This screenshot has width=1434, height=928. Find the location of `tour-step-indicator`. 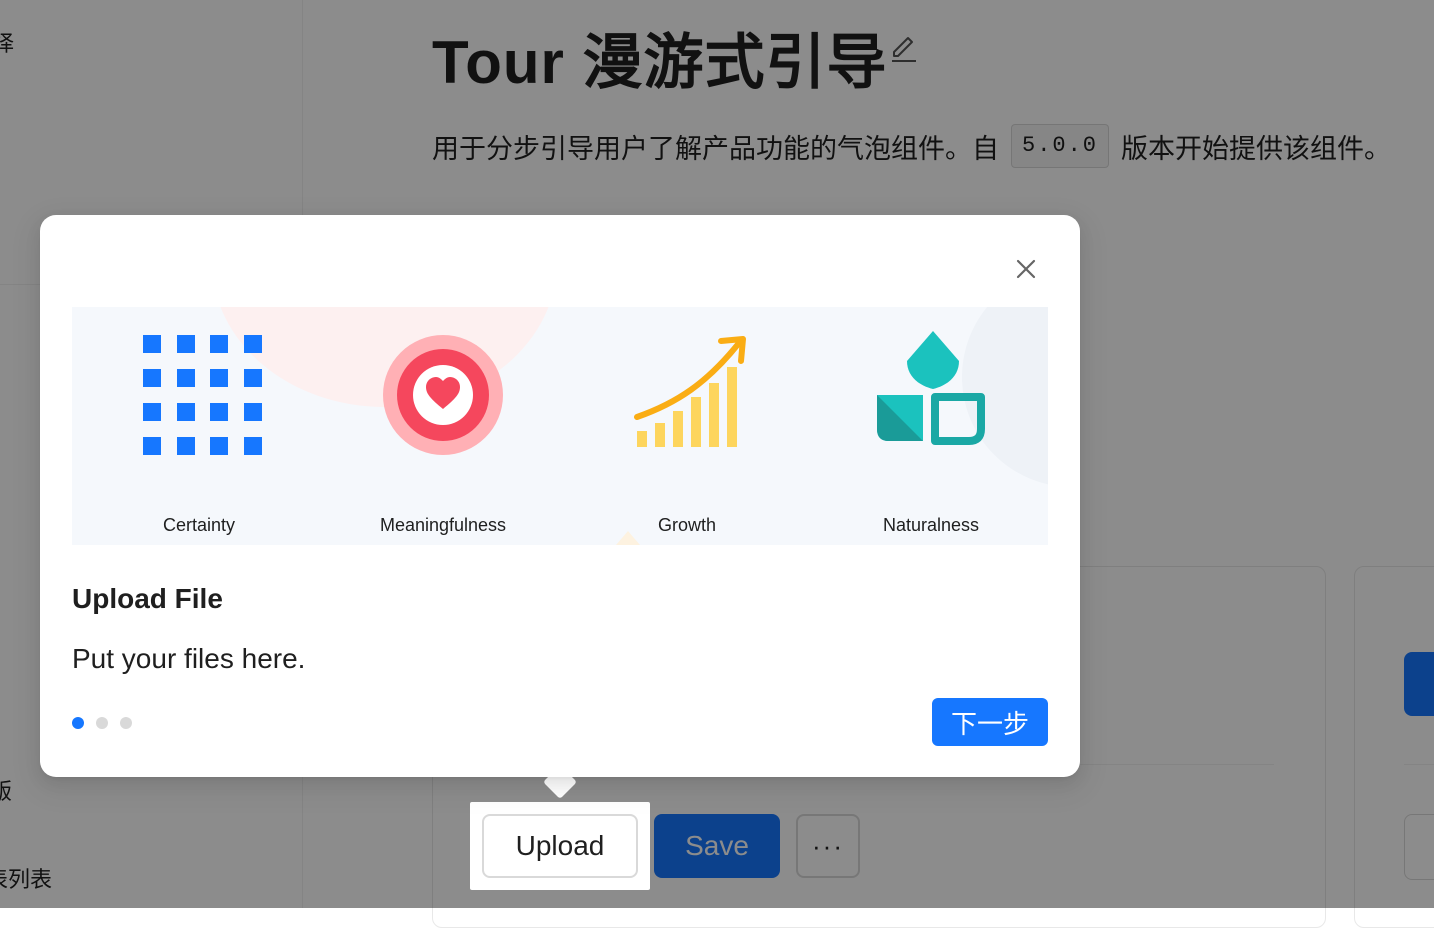

tour-step-indicator is located at coordinates (102, 723).